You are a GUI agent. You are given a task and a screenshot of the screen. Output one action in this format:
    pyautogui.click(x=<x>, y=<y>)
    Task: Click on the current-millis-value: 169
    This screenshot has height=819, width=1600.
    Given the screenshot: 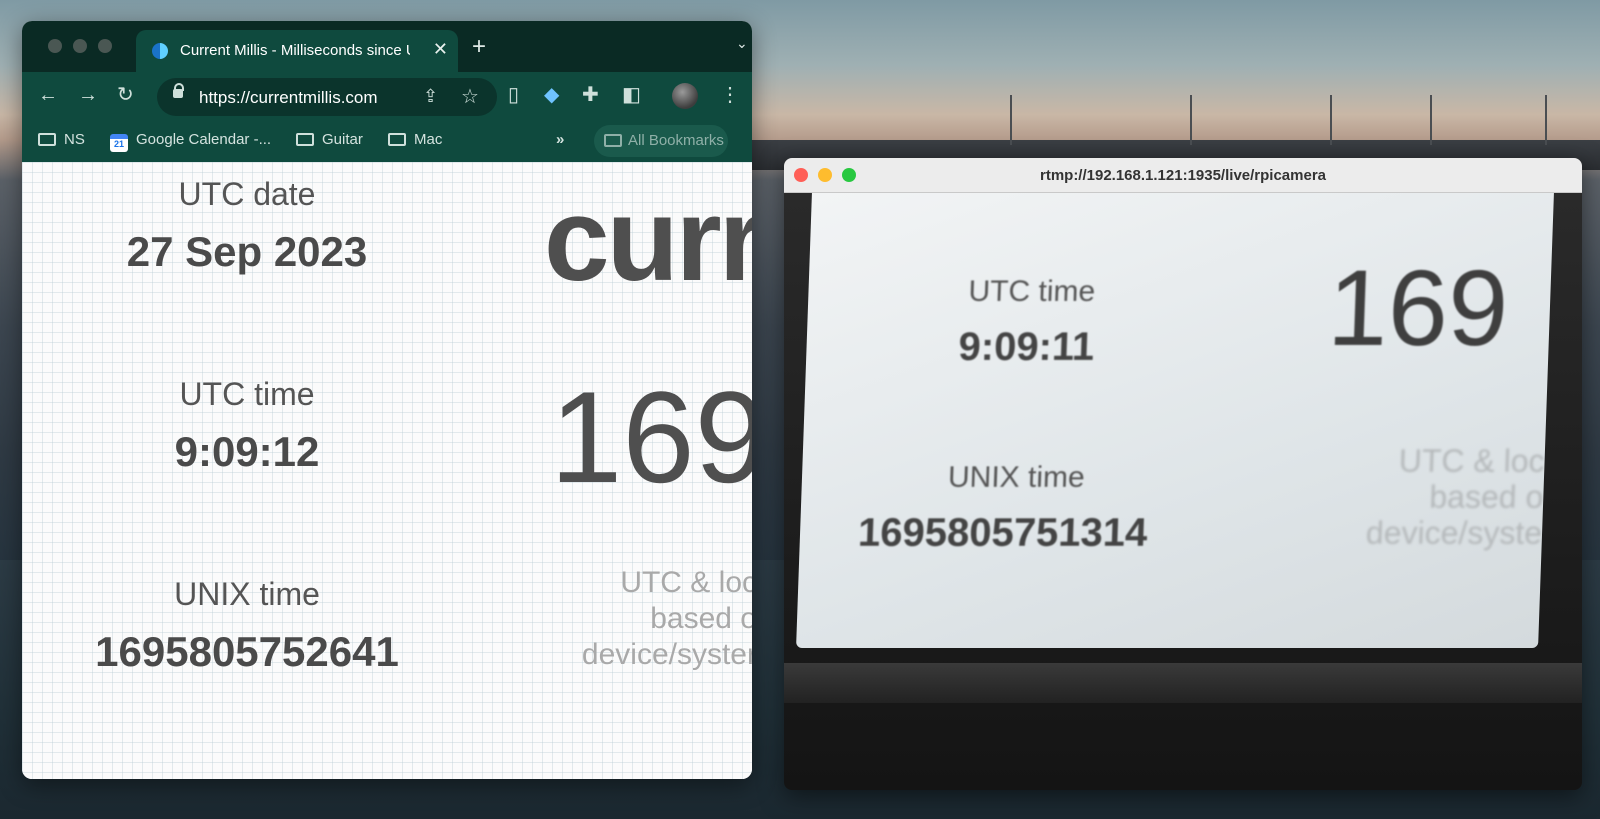 What is the action you would take?
    pyautogui.click(x=651, y=437)
    